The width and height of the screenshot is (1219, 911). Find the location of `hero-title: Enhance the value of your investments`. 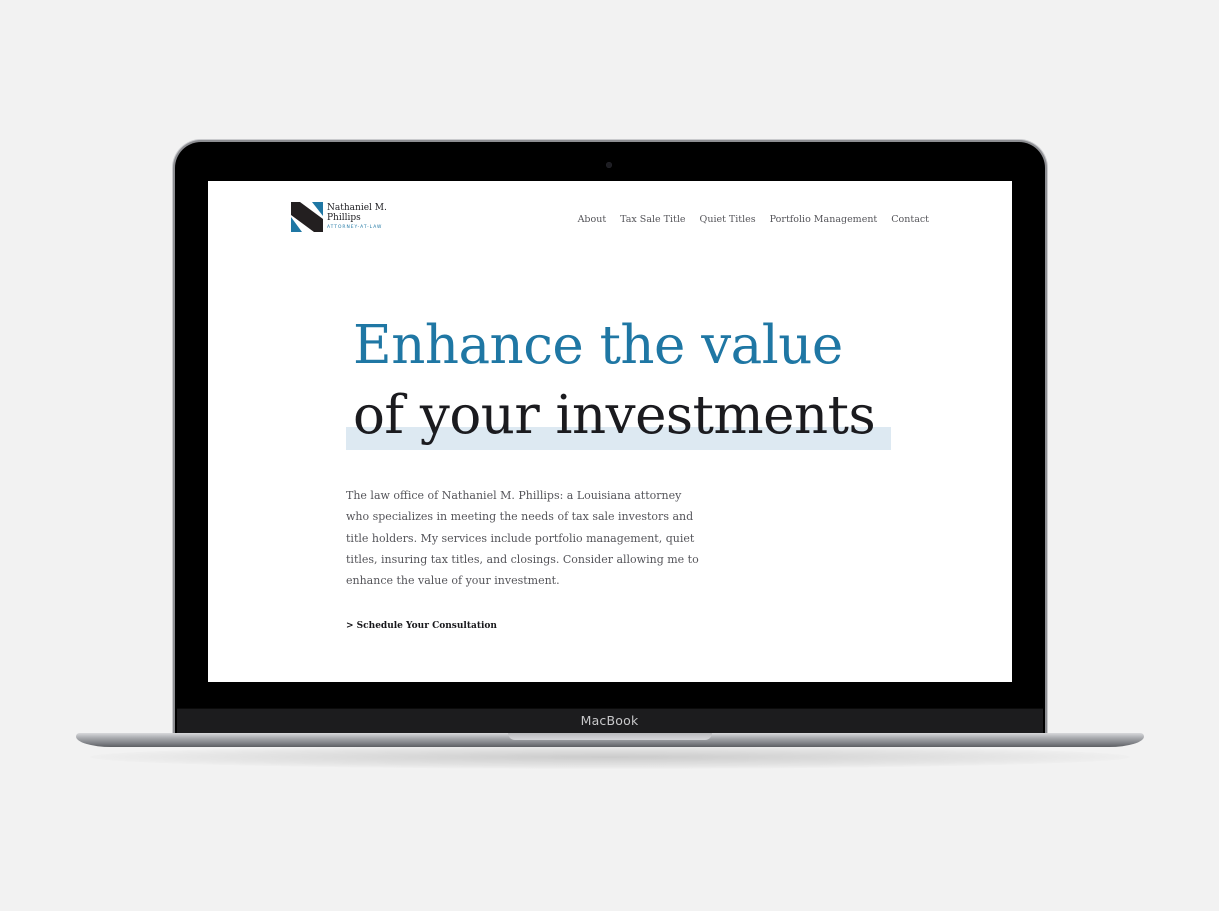

hero-title: Enhance the value of your investments is located at coordinates (614, 381).